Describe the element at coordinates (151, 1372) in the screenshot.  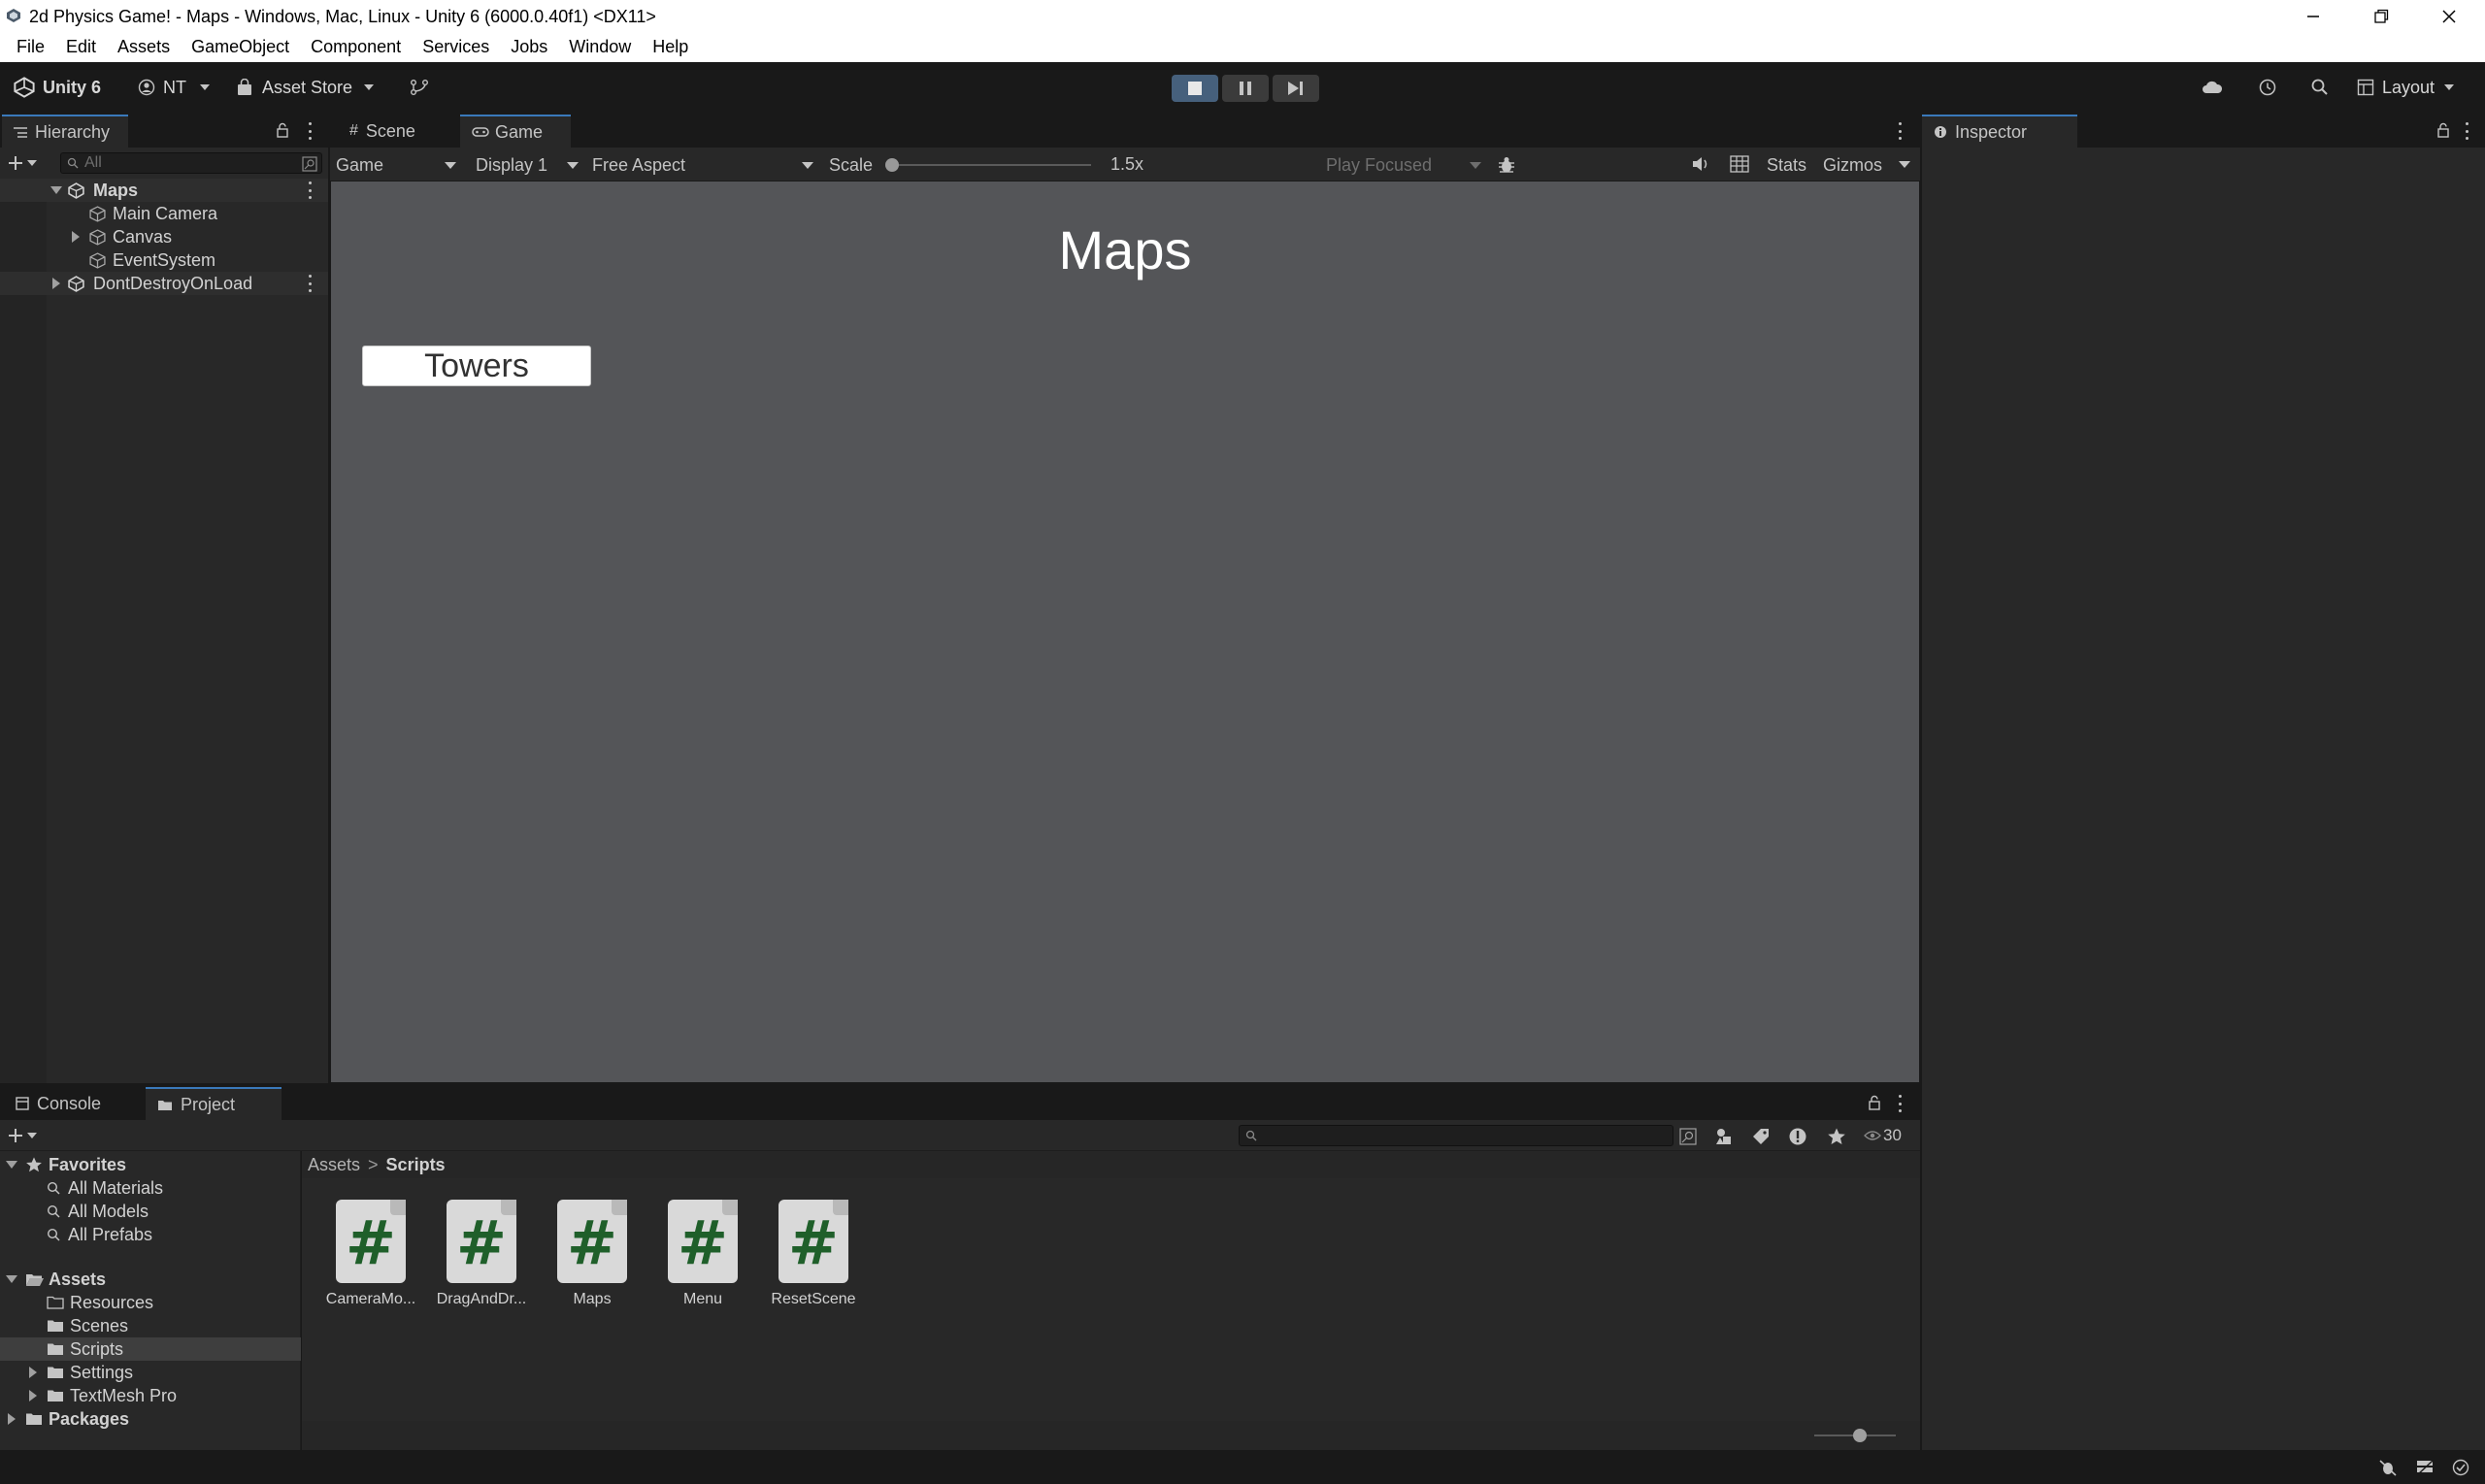
I see `tree-item-settings: Settings` at that location.